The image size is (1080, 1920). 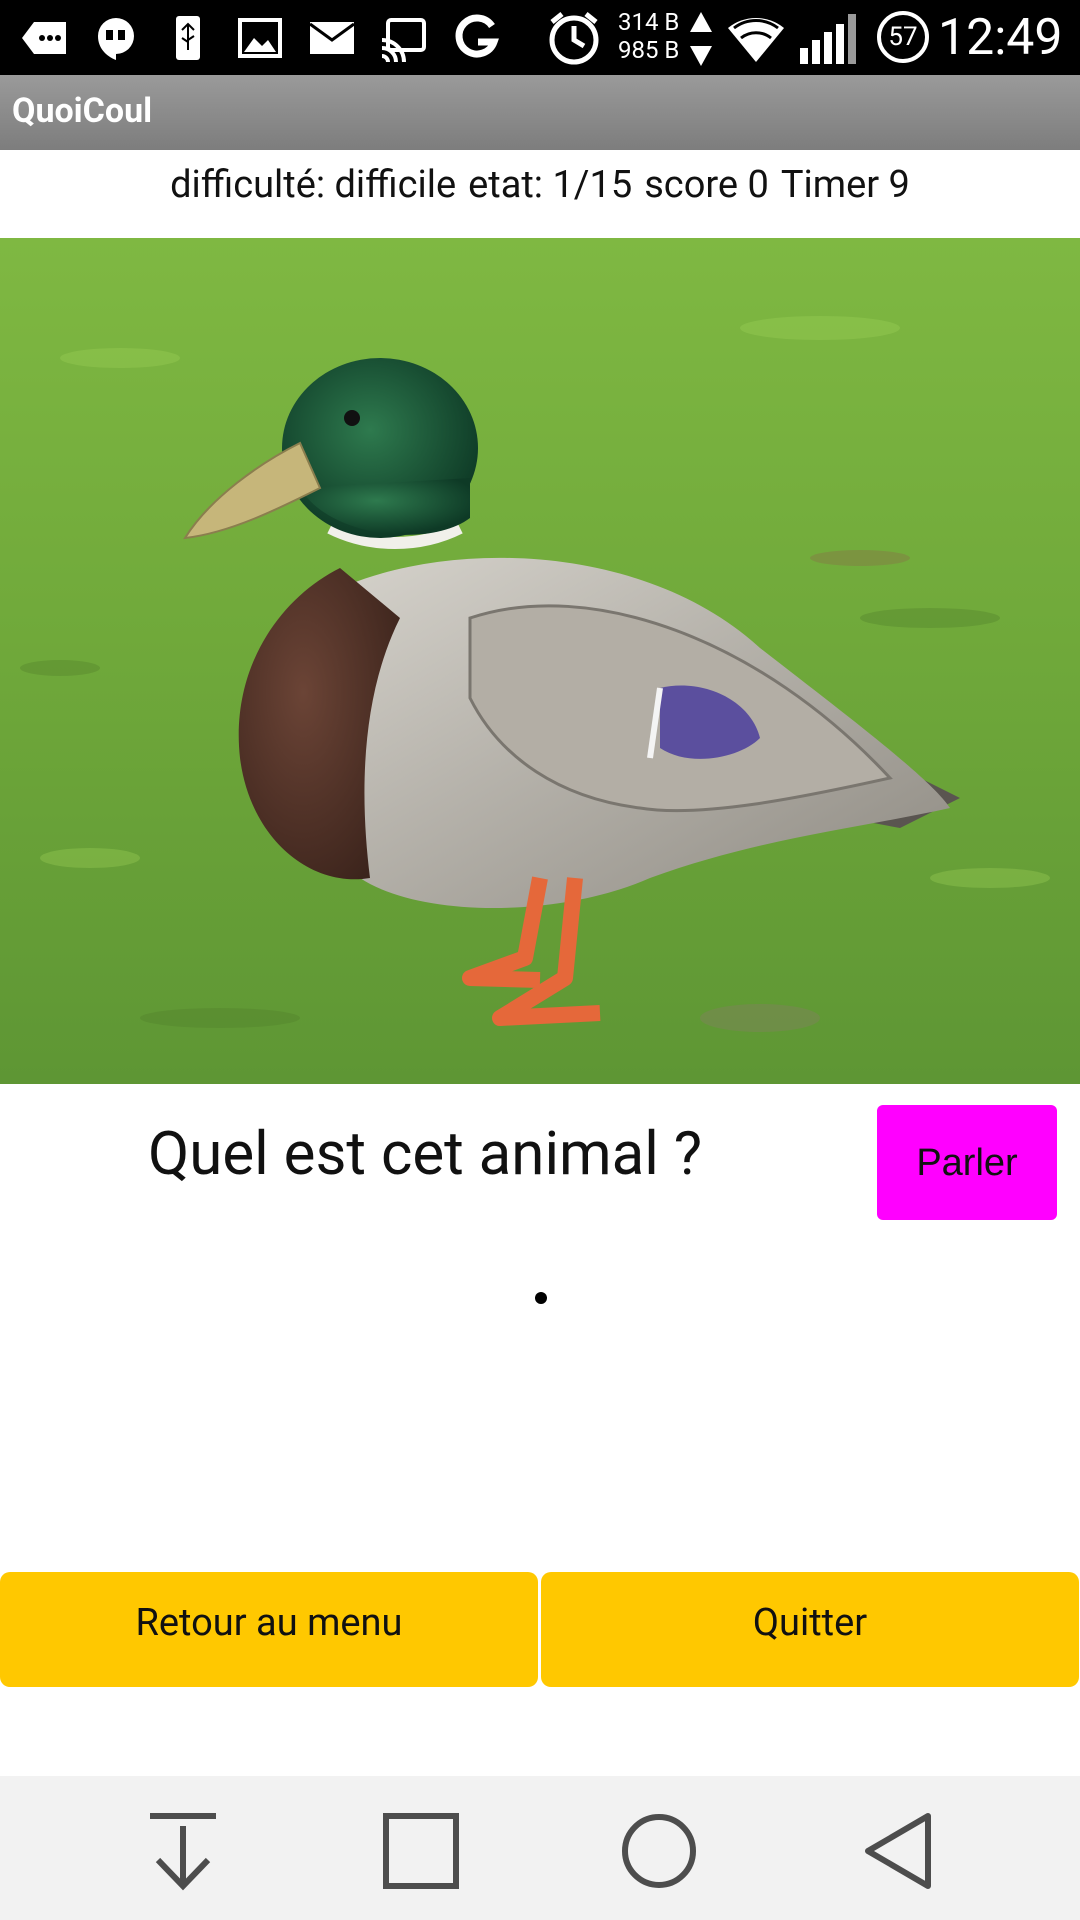 I want to click on clock: 12:49, so click(x=1000, y=38).